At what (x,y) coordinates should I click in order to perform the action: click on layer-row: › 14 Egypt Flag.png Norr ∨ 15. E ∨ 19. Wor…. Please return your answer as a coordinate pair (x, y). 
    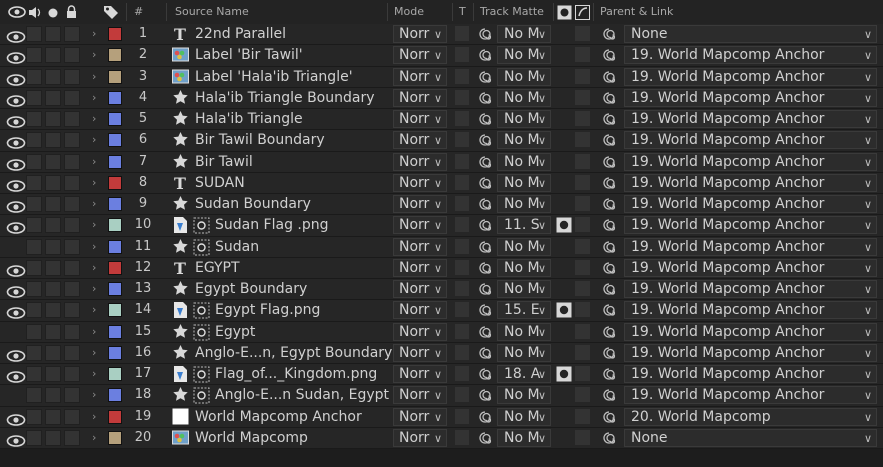
    Looking at the image, I should click on (441, 311).